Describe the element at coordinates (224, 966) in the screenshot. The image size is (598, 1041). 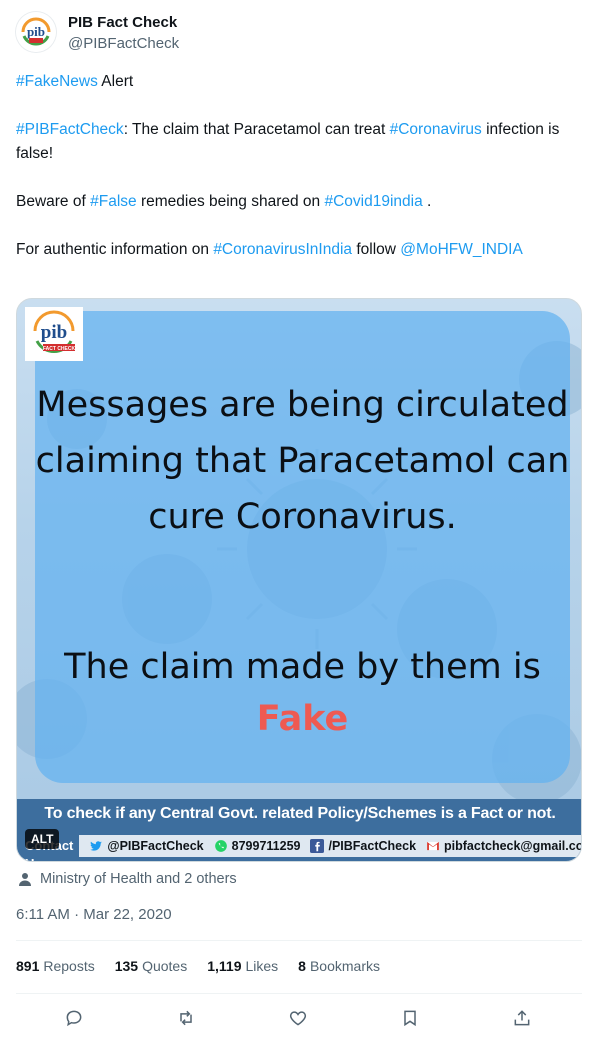
I see `likes-count: 1,119` at that location.